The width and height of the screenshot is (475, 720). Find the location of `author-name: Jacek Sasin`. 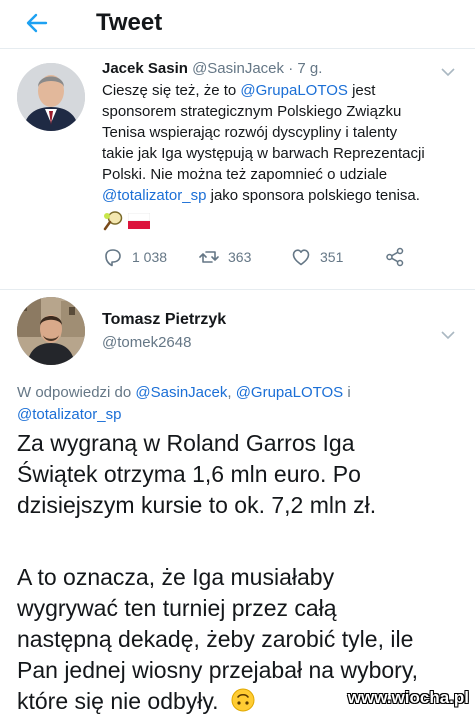

author-name: Jacek Sasin is located at coordinates (145, 68).